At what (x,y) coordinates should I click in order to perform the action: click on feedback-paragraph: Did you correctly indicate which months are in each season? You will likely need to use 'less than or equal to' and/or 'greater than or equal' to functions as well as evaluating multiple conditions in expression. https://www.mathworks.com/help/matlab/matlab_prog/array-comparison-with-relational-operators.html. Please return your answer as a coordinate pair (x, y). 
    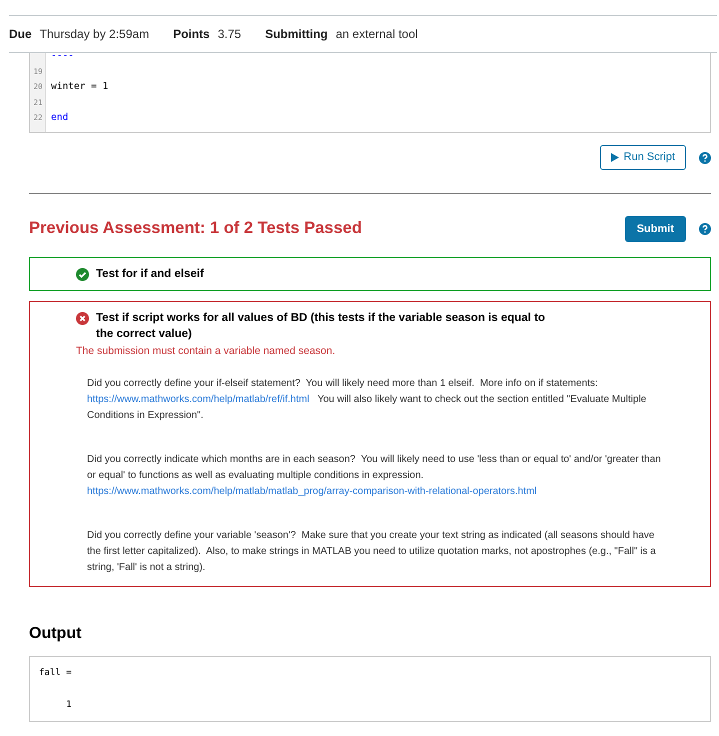
    Looking at the image, I should click on (374, 475).